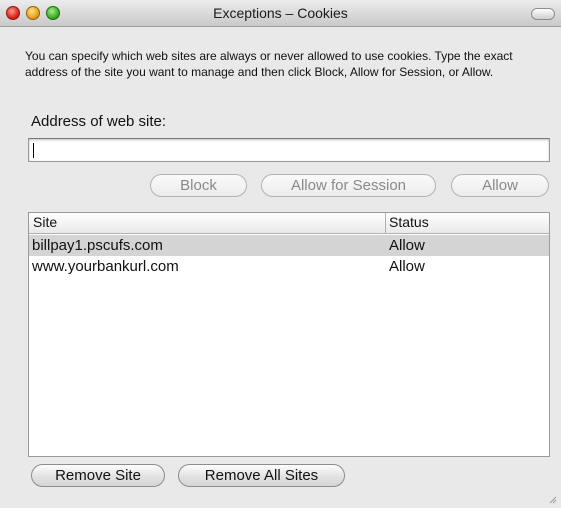 The width and height of the screenshot is (561, 508). I want to click on column-divider, so click(385, 223).